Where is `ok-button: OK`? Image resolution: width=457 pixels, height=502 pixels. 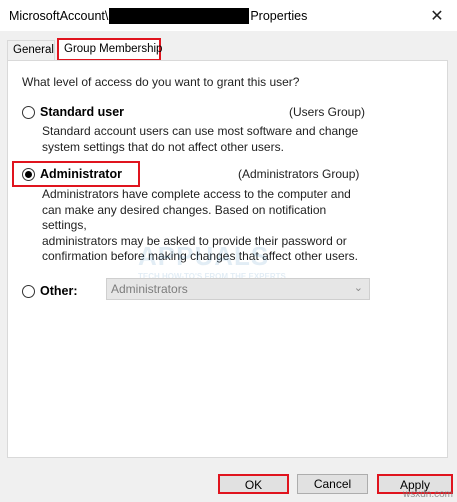
ok-button: OK is located at coordinates (253, 484).